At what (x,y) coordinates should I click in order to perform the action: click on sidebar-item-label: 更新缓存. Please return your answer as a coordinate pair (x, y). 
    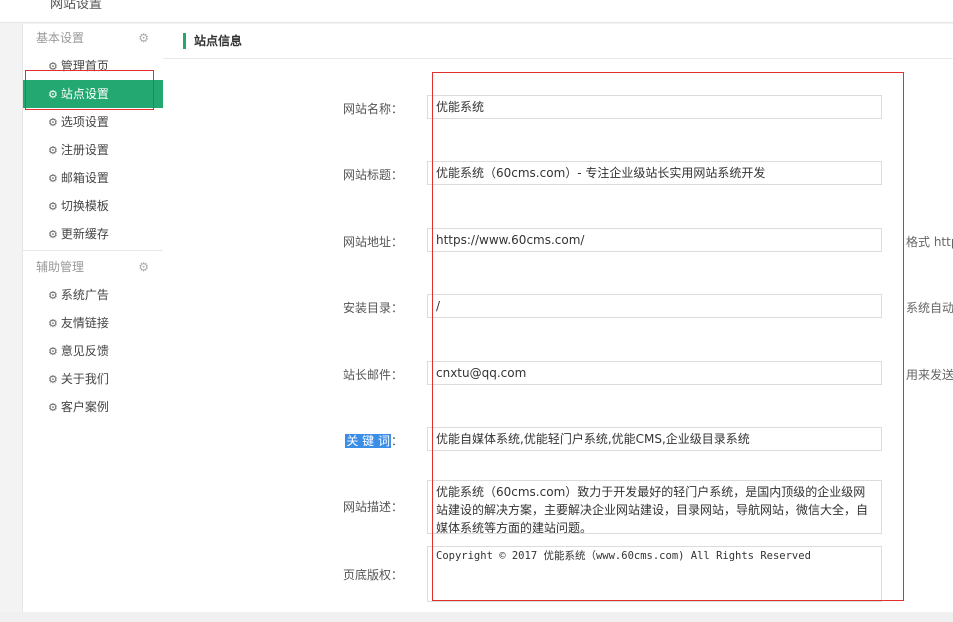
    Looking at the image, I should click on (84, 234).